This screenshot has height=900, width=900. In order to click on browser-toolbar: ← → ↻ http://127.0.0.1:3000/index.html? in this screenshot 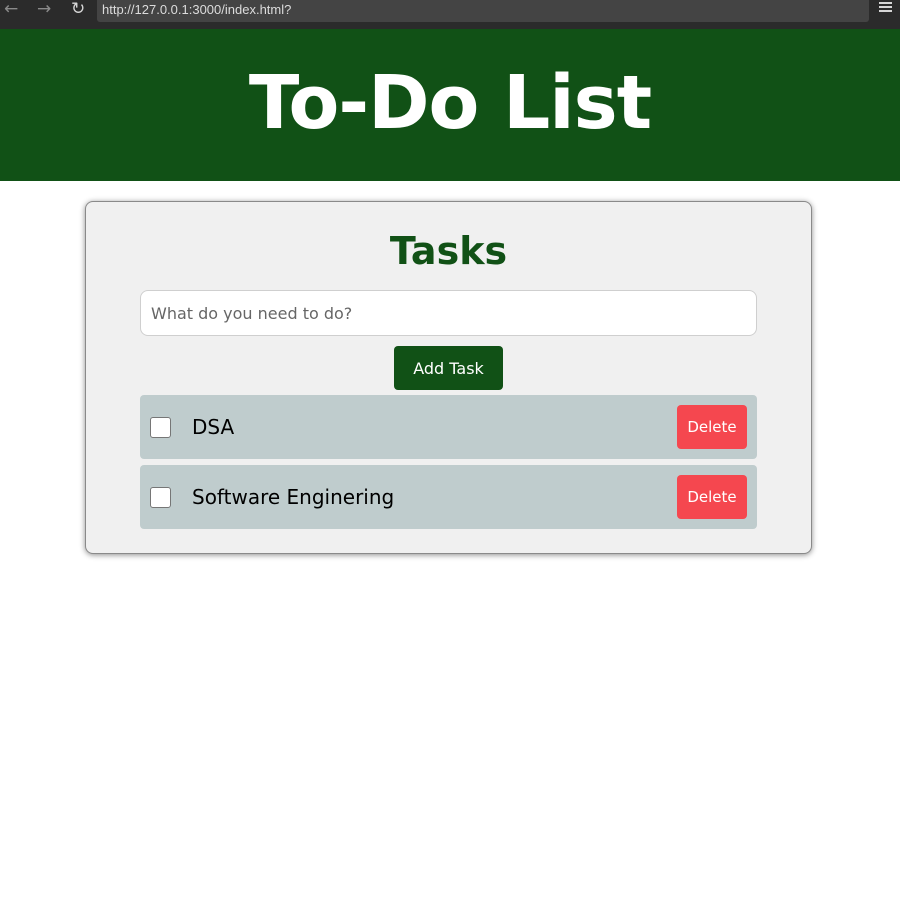, I will do `click(450, 14)`.